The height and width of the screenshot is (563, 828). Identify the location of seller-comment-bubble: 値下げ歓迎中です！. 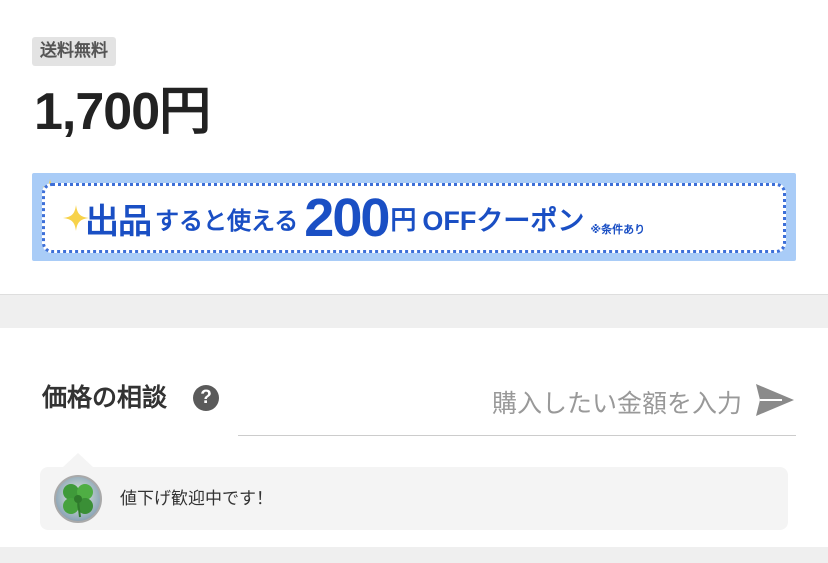
(414, 498).